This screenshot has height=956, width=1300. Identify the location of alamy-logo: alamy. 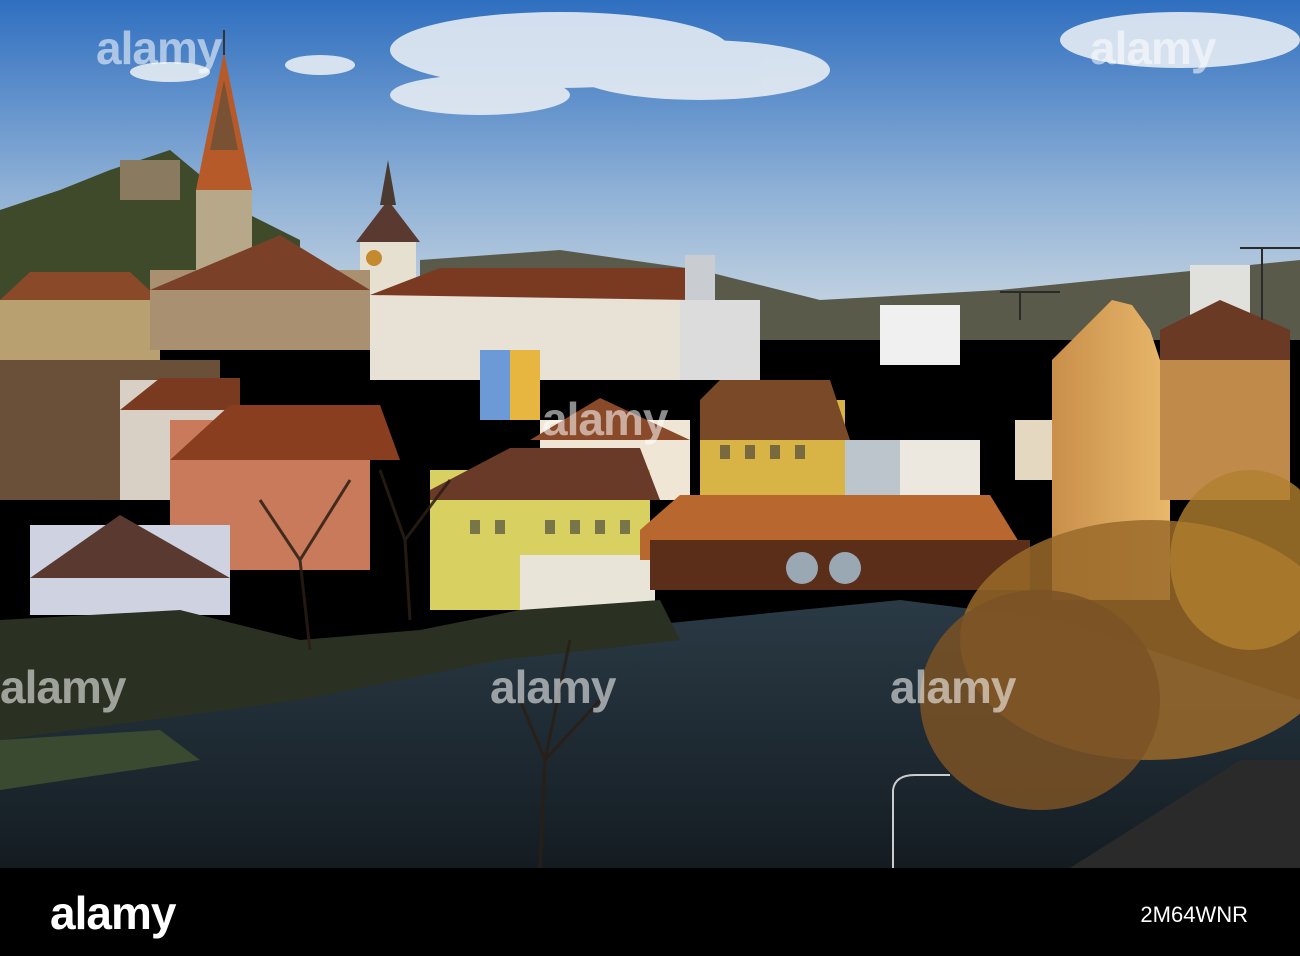
(113, 913).